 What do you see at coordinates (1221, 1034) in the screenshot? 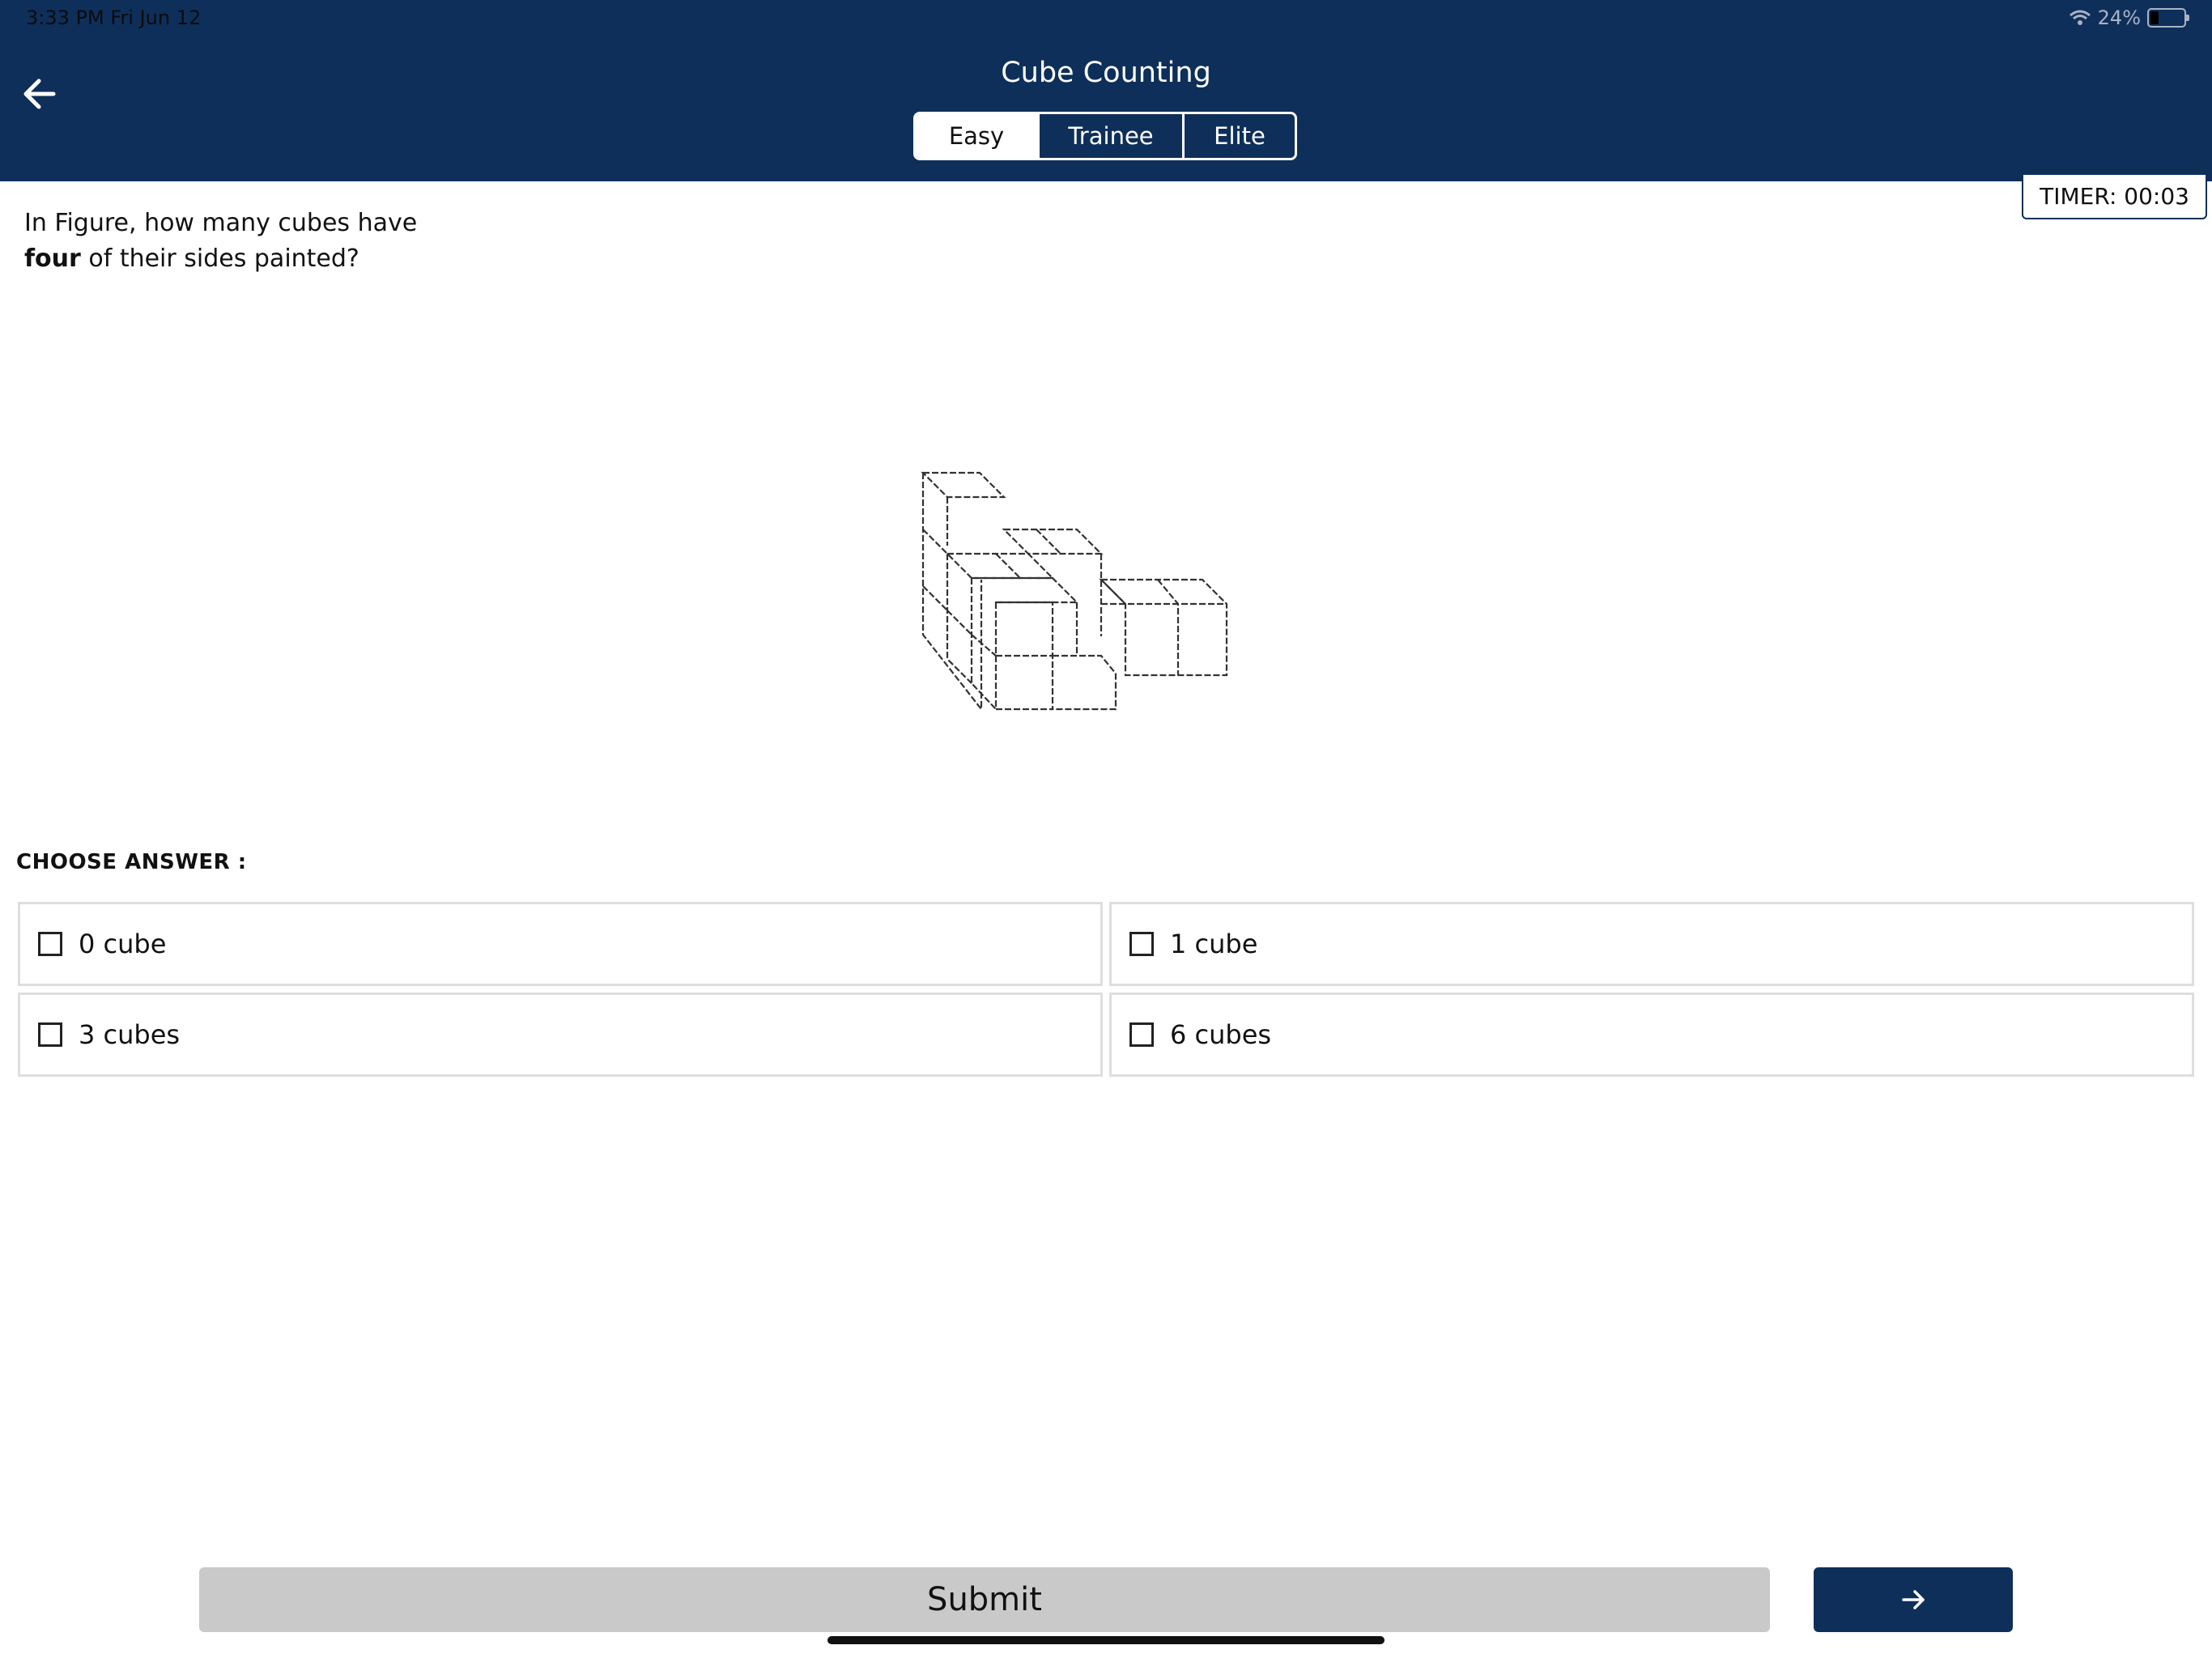
I see `answer-label: 6 cubes` at bounding box center [1221, 1034].